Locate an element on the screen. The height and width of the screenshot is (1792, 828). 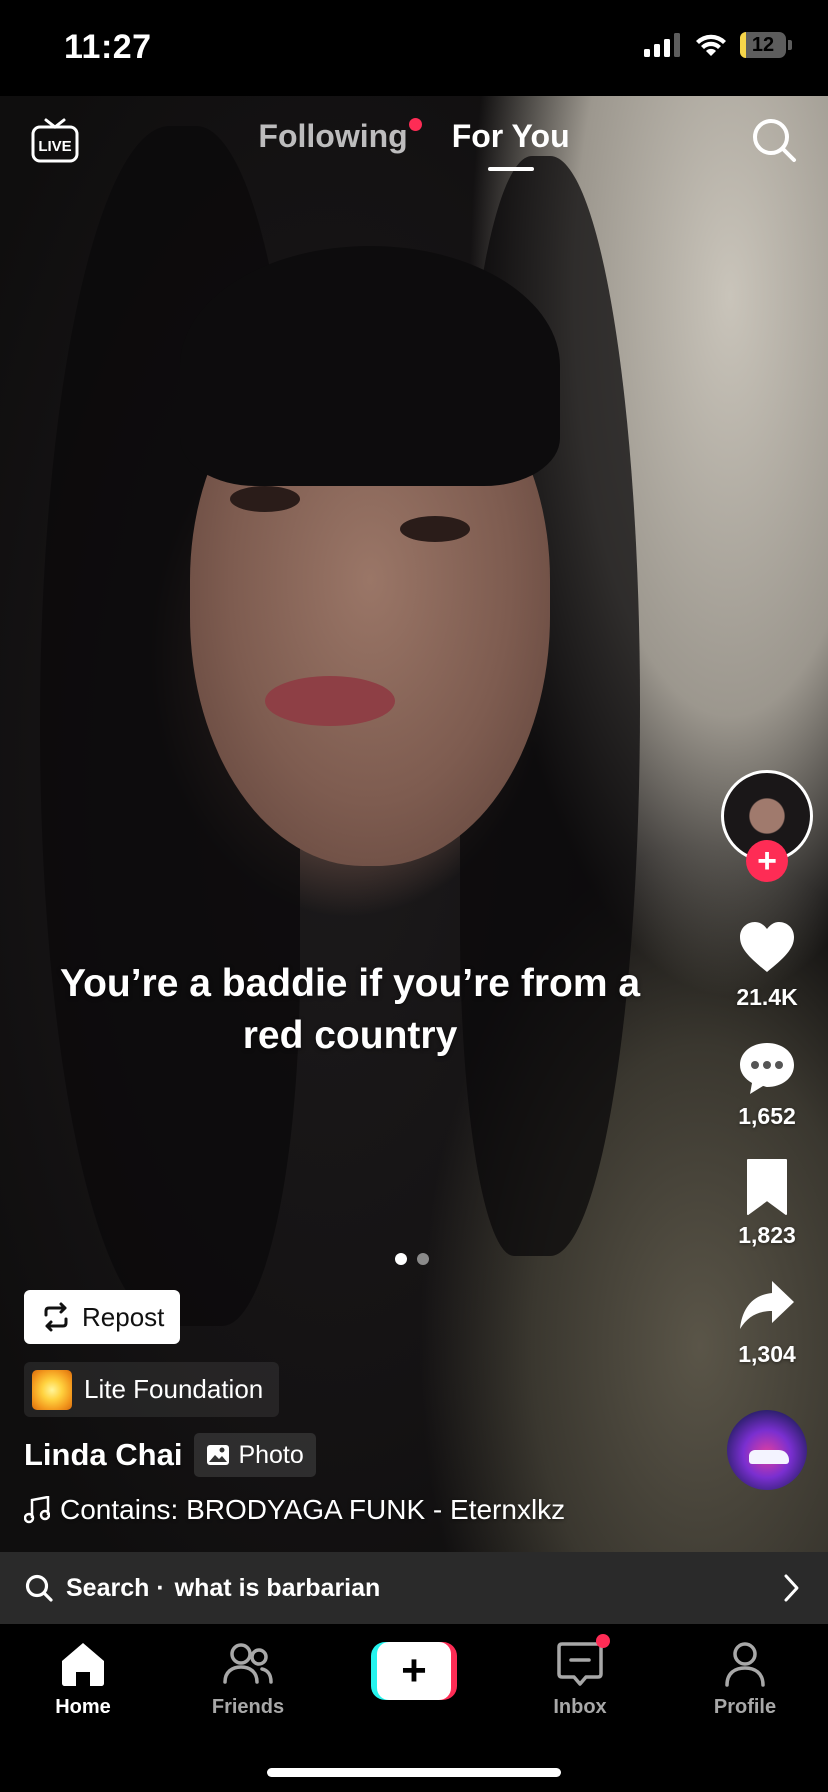
author-avatar-group: + is located at coordinates (767, 826).